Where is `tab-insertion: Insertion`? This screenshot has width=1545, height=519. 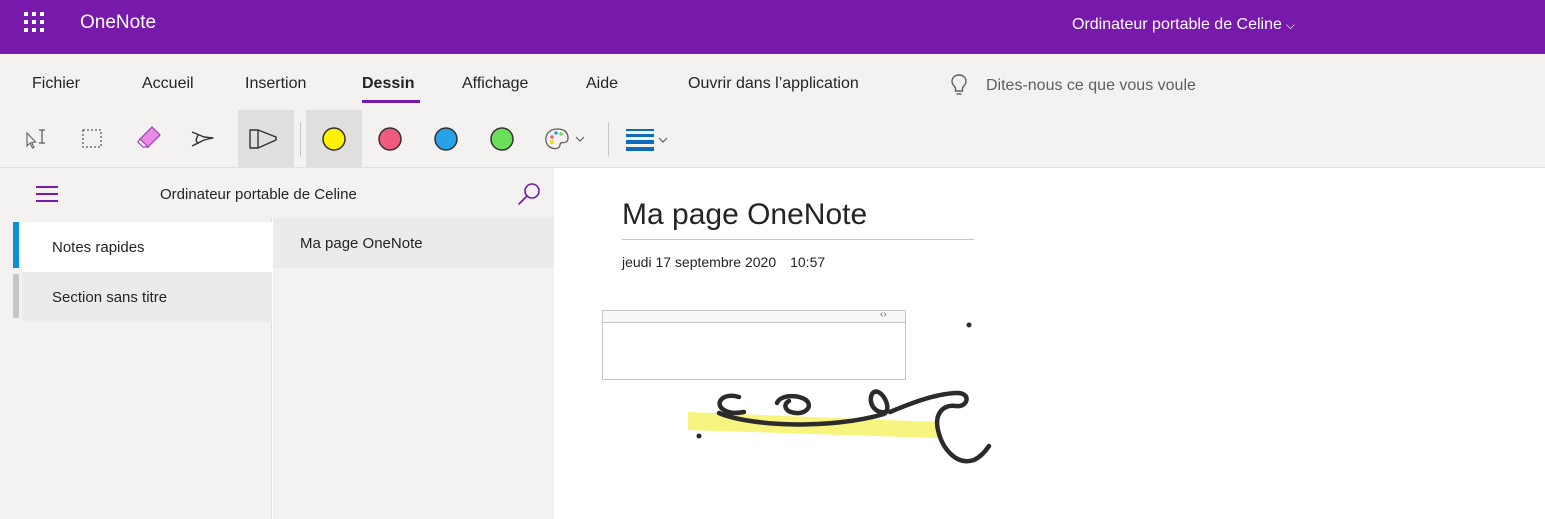 tab-insertion: Insertion is located at coordinates (275, 84).